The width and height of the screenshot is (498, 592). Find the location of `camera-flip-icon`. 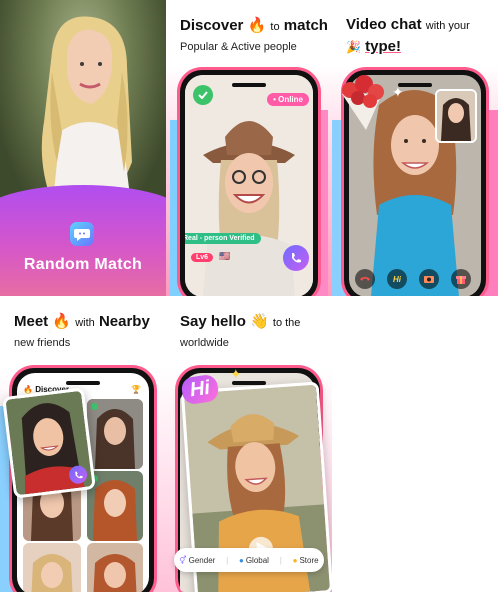

camera-flip-icon is located at coordinates (429, 279).